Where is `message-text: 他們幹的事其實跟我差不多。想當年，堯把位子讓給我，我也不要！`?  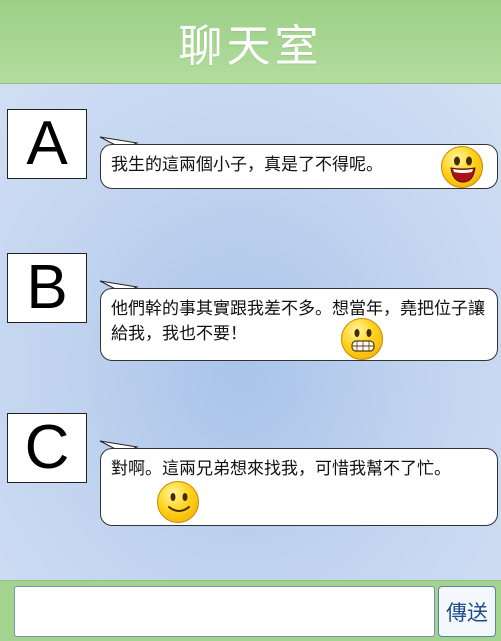
message-text: 他們幹的事其實跟我差不多。想當年，堯把位子讓給我，我也不要！ is located at coordinates (298, 321).